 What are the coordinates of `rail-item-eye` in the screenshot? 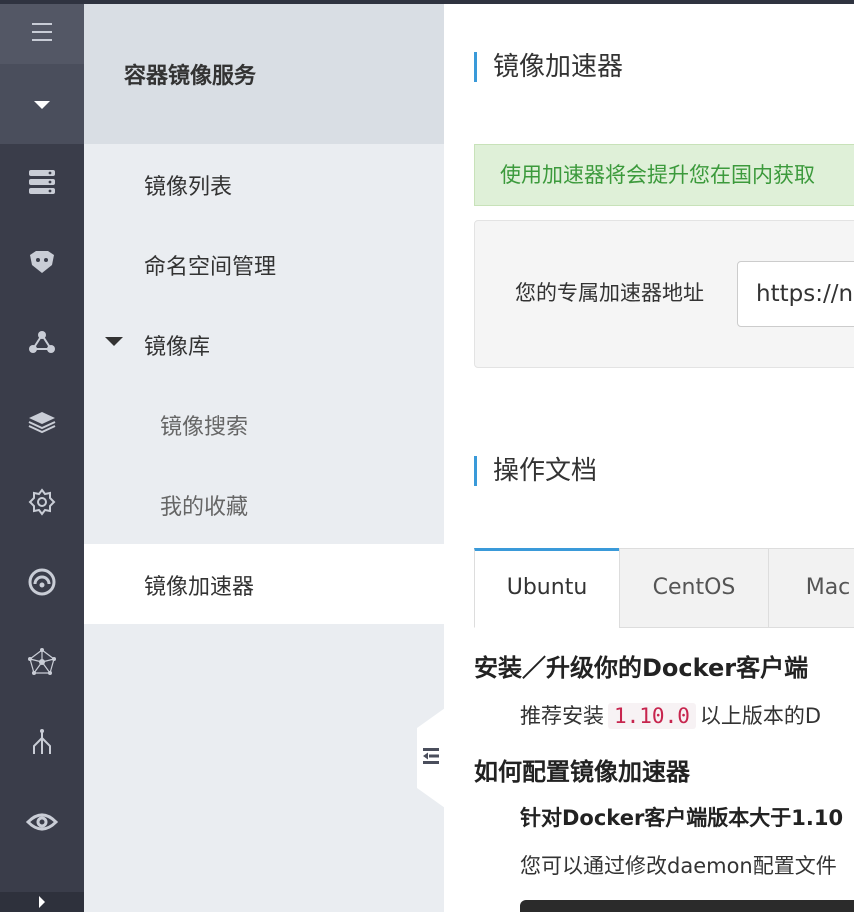 It's located at (42, 824).